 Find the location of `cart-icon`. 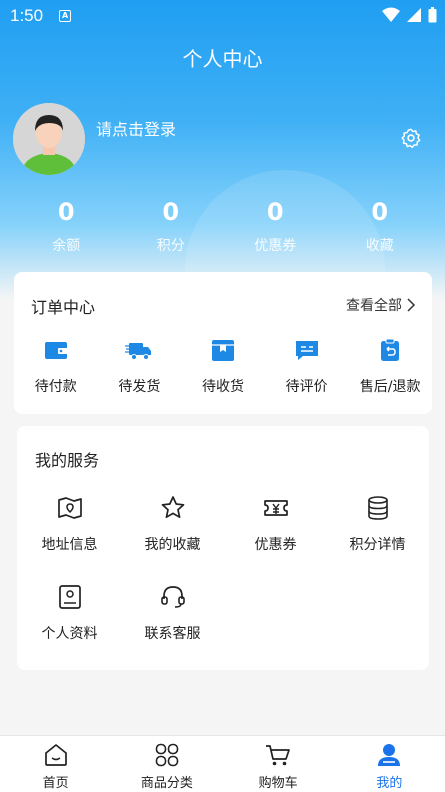

cart-icon is located at coordinates (278, 755).